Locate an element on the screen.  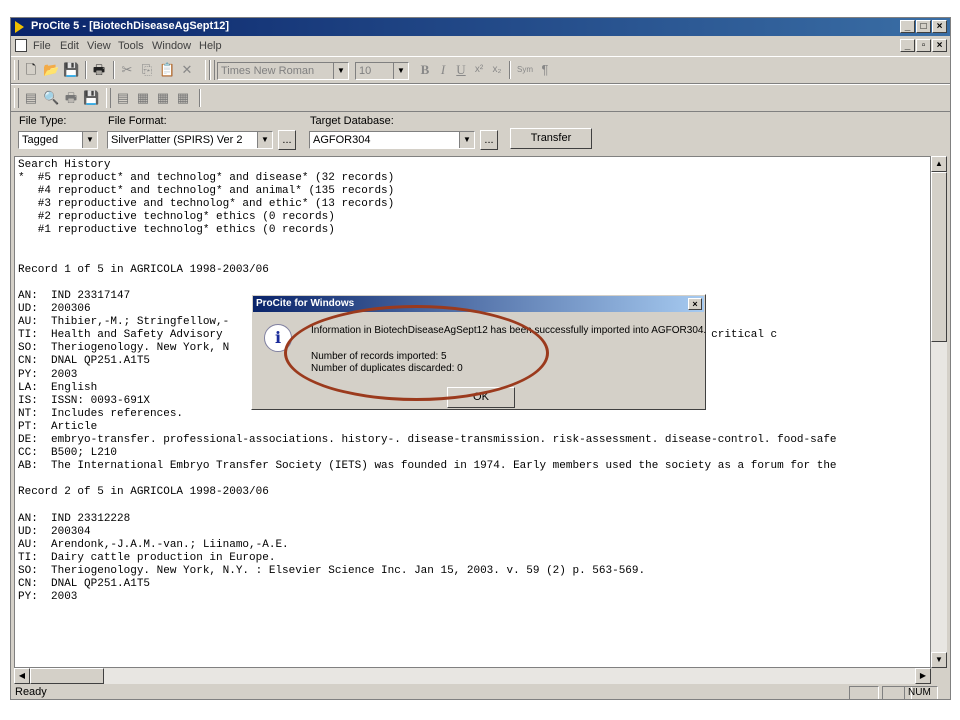
transfer-button: Transfer is located at coordinates (551, 138).